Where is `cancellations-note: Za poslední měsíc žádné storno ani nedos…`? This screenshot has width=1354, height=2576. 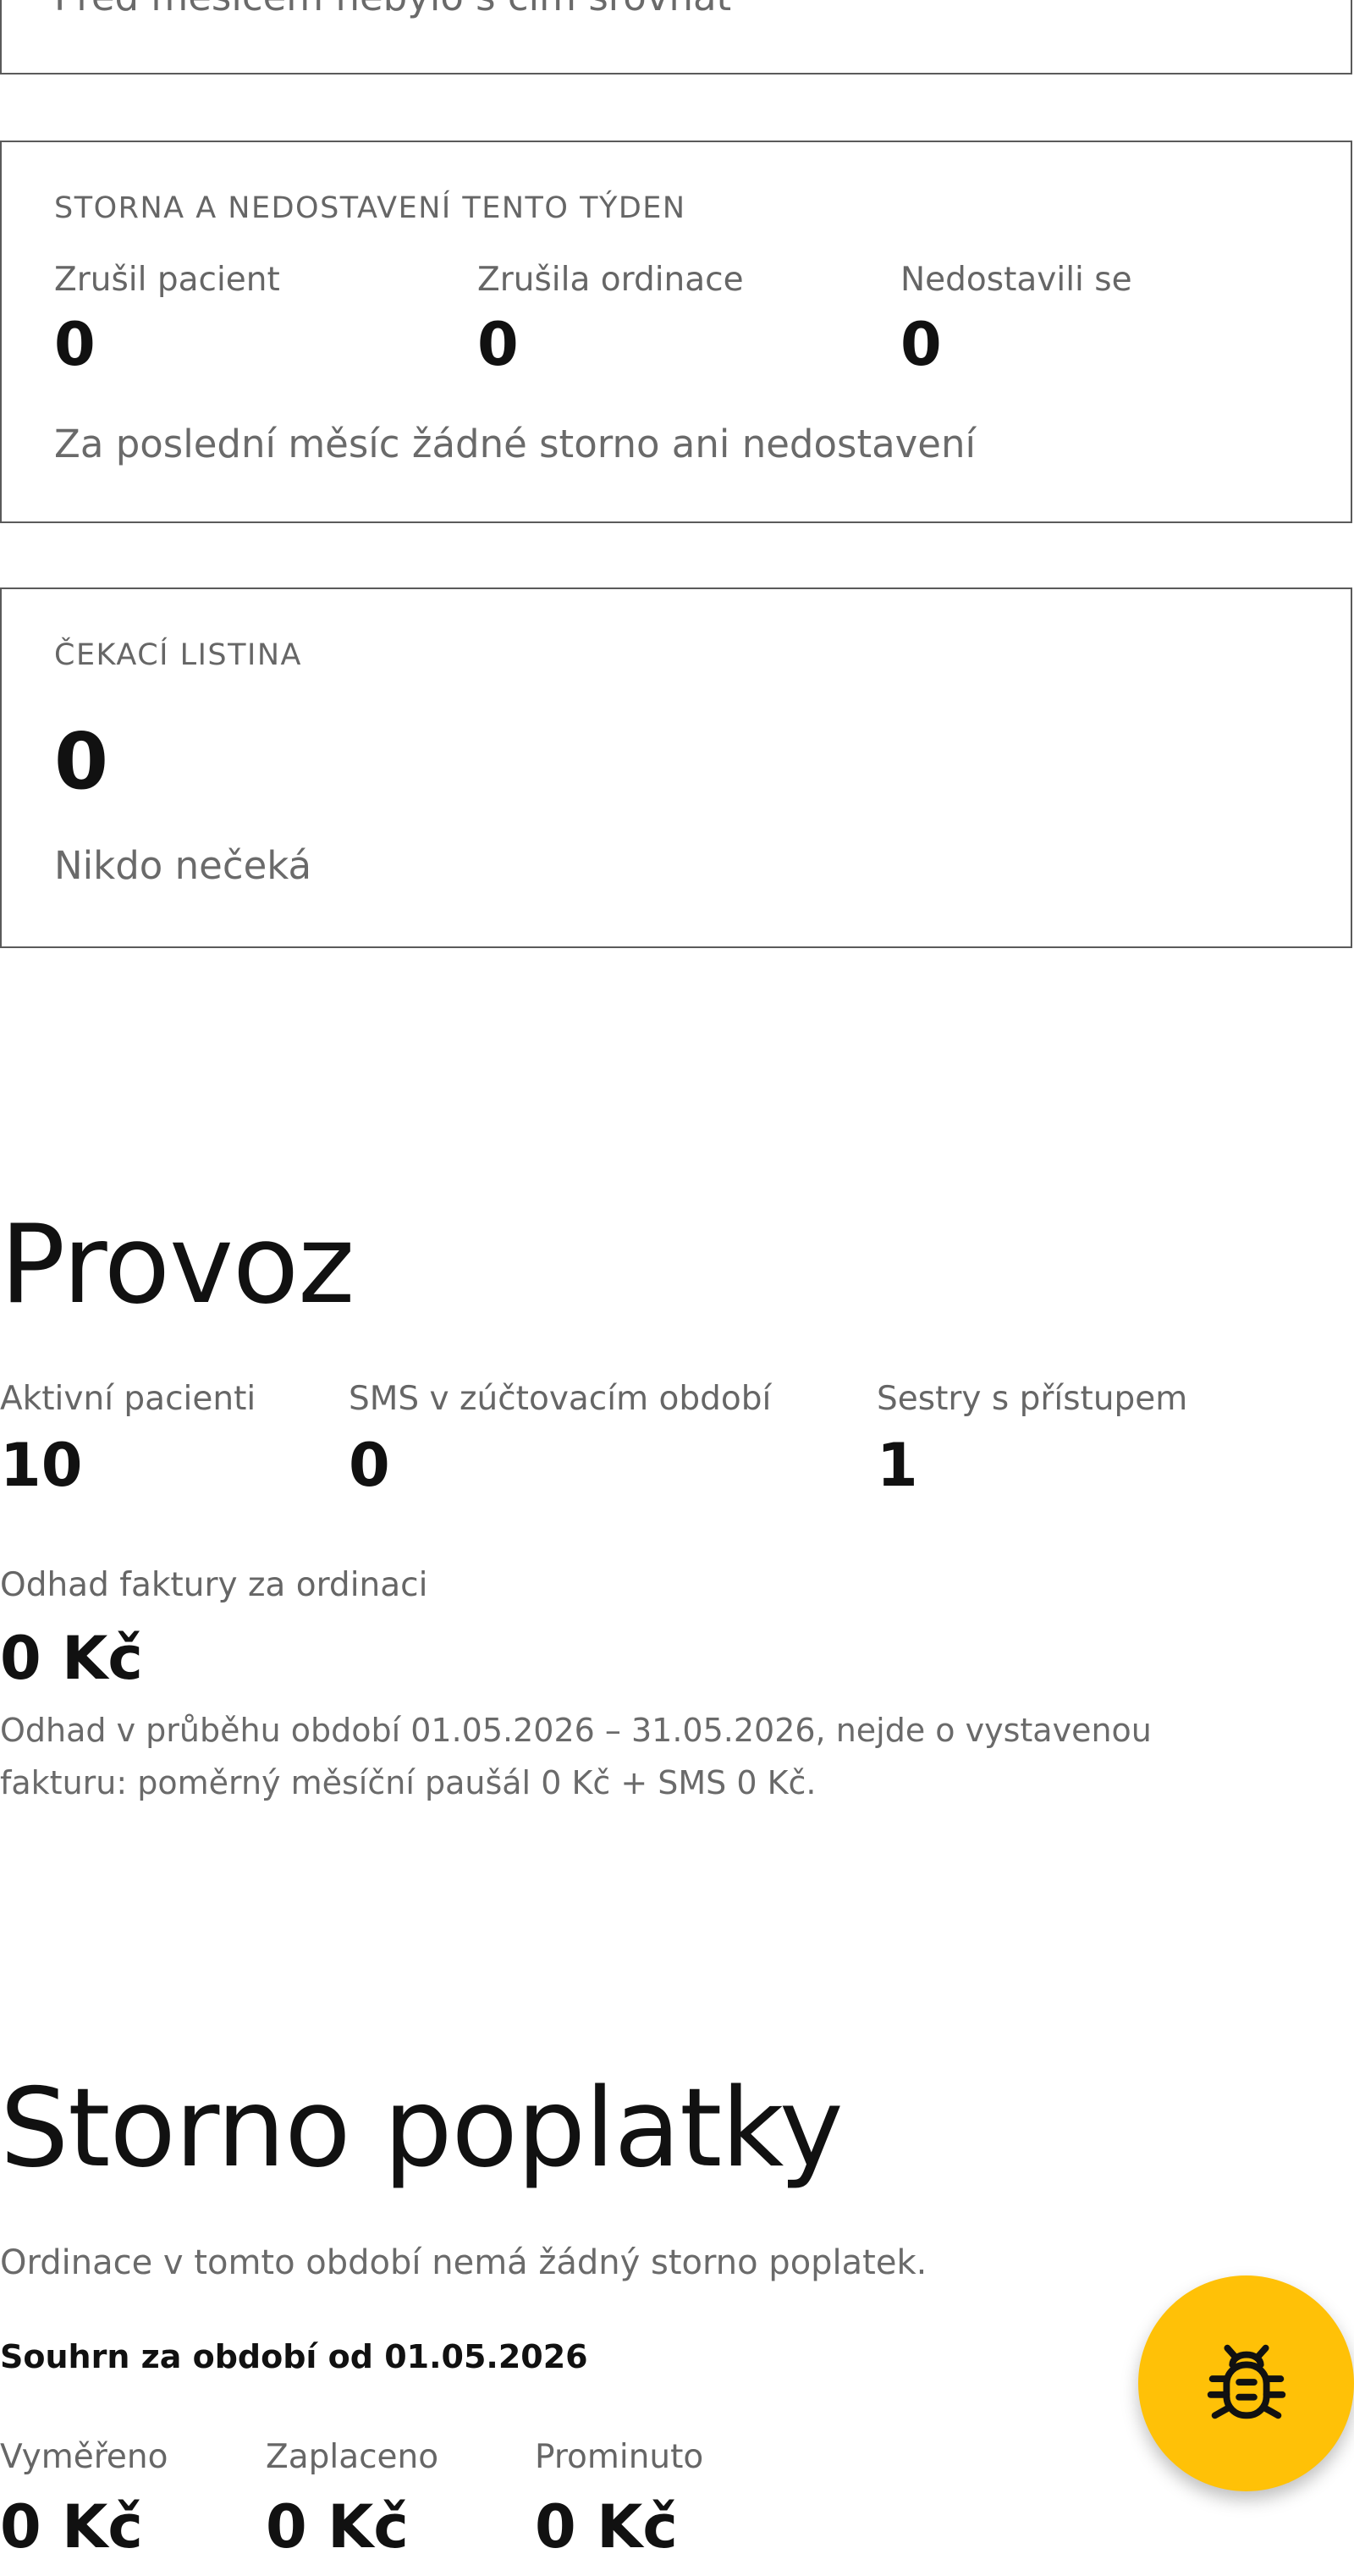 cancellations-note: Za poslední měsíc žádné storno ani nedos… is located at coordinates (515, 444).